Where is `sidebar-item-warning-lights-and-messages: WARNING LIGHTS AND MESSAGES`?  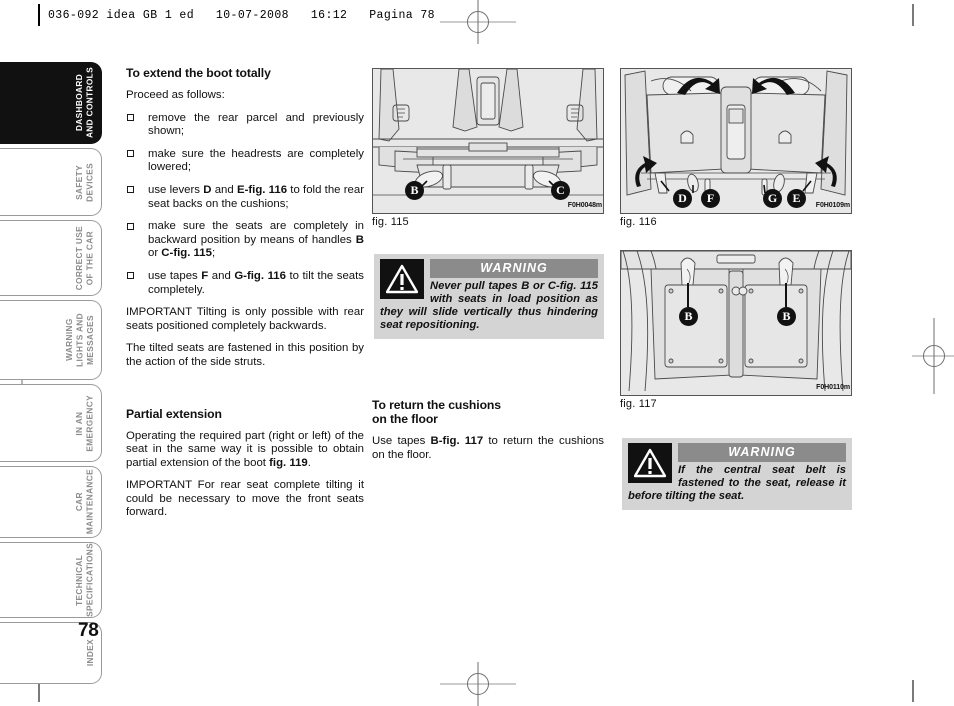 sidebar-item-warning-lights-and-messages: WARNING LIGHTS AND MESSAGES is located at coordinates (51, 340).